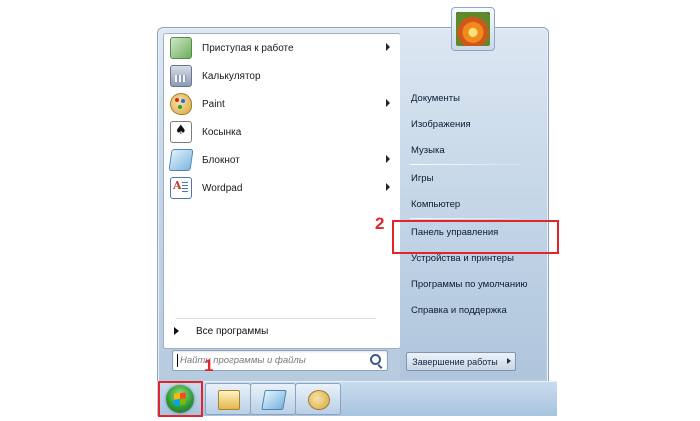 This screenshot has height=421, width=700. Describe the element at coordinates (473, 284) in the screenshot. I see `link-default-programs: Программы по умолчанию` at that location.